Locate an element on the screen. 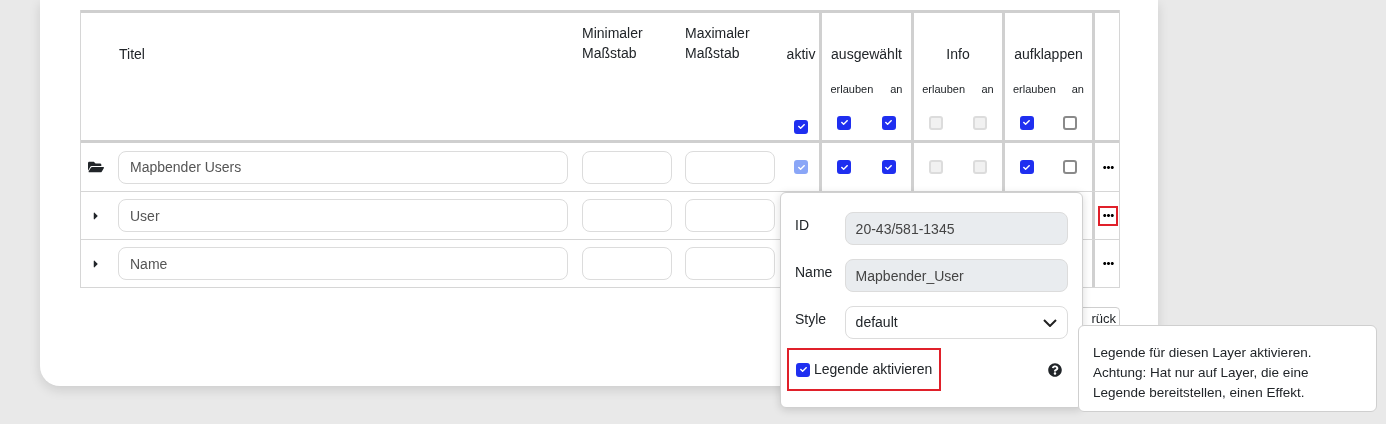  field-label: ID is located at coordinates (802, 225).